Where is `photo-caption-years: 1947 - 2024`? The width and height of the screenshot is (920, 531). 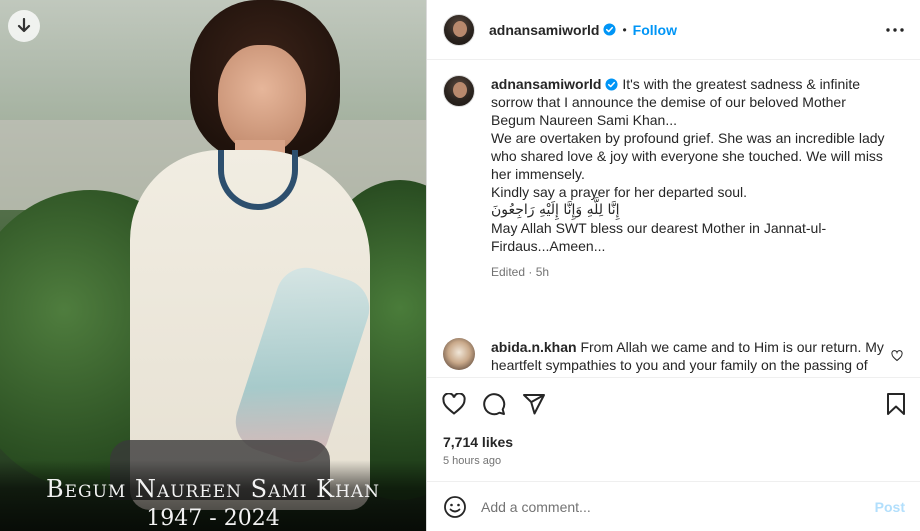 photo-caption-years: 1947 - 2024 is located at coordinates (213, 518).